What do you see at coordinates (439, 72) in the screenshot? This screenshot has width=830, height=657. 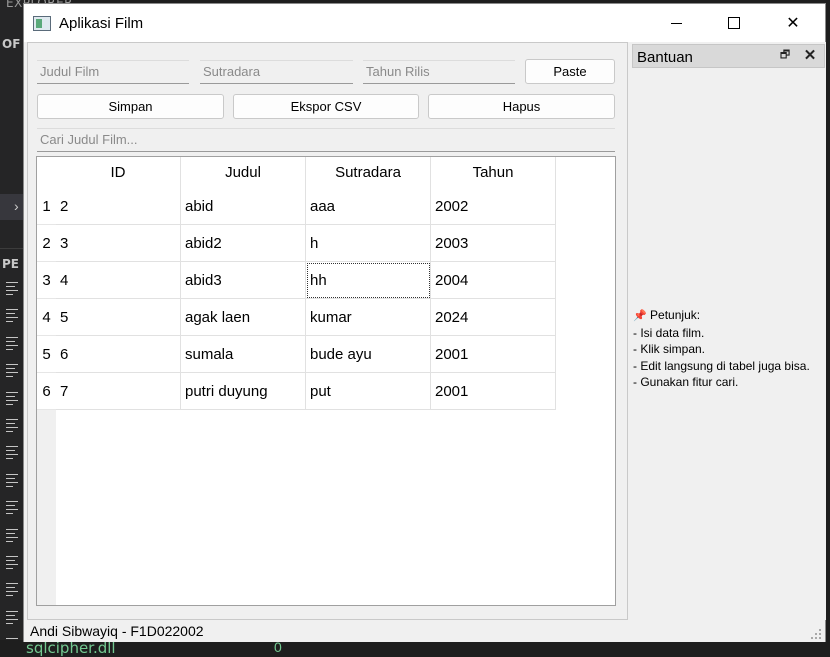 I see `release-year-input` at bounding box center [439, 72].